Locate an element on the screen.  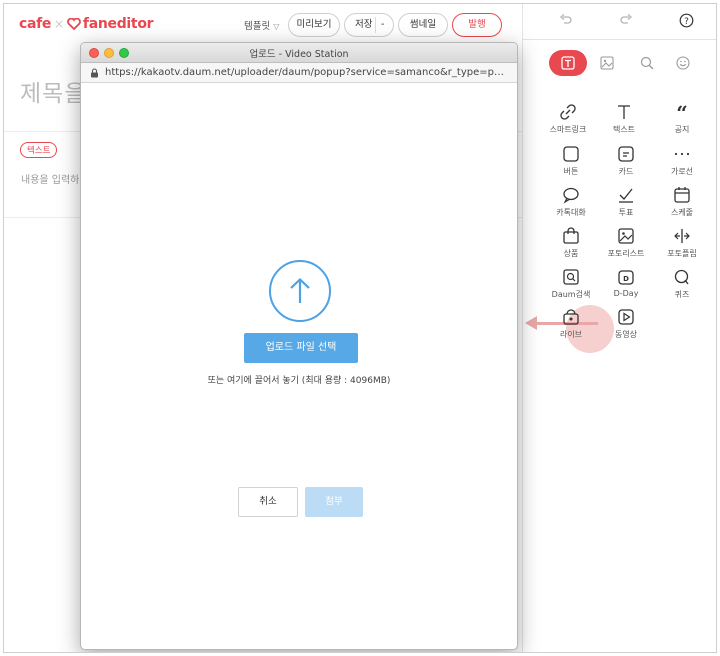
link-icon is located at coordinates (568, 112).